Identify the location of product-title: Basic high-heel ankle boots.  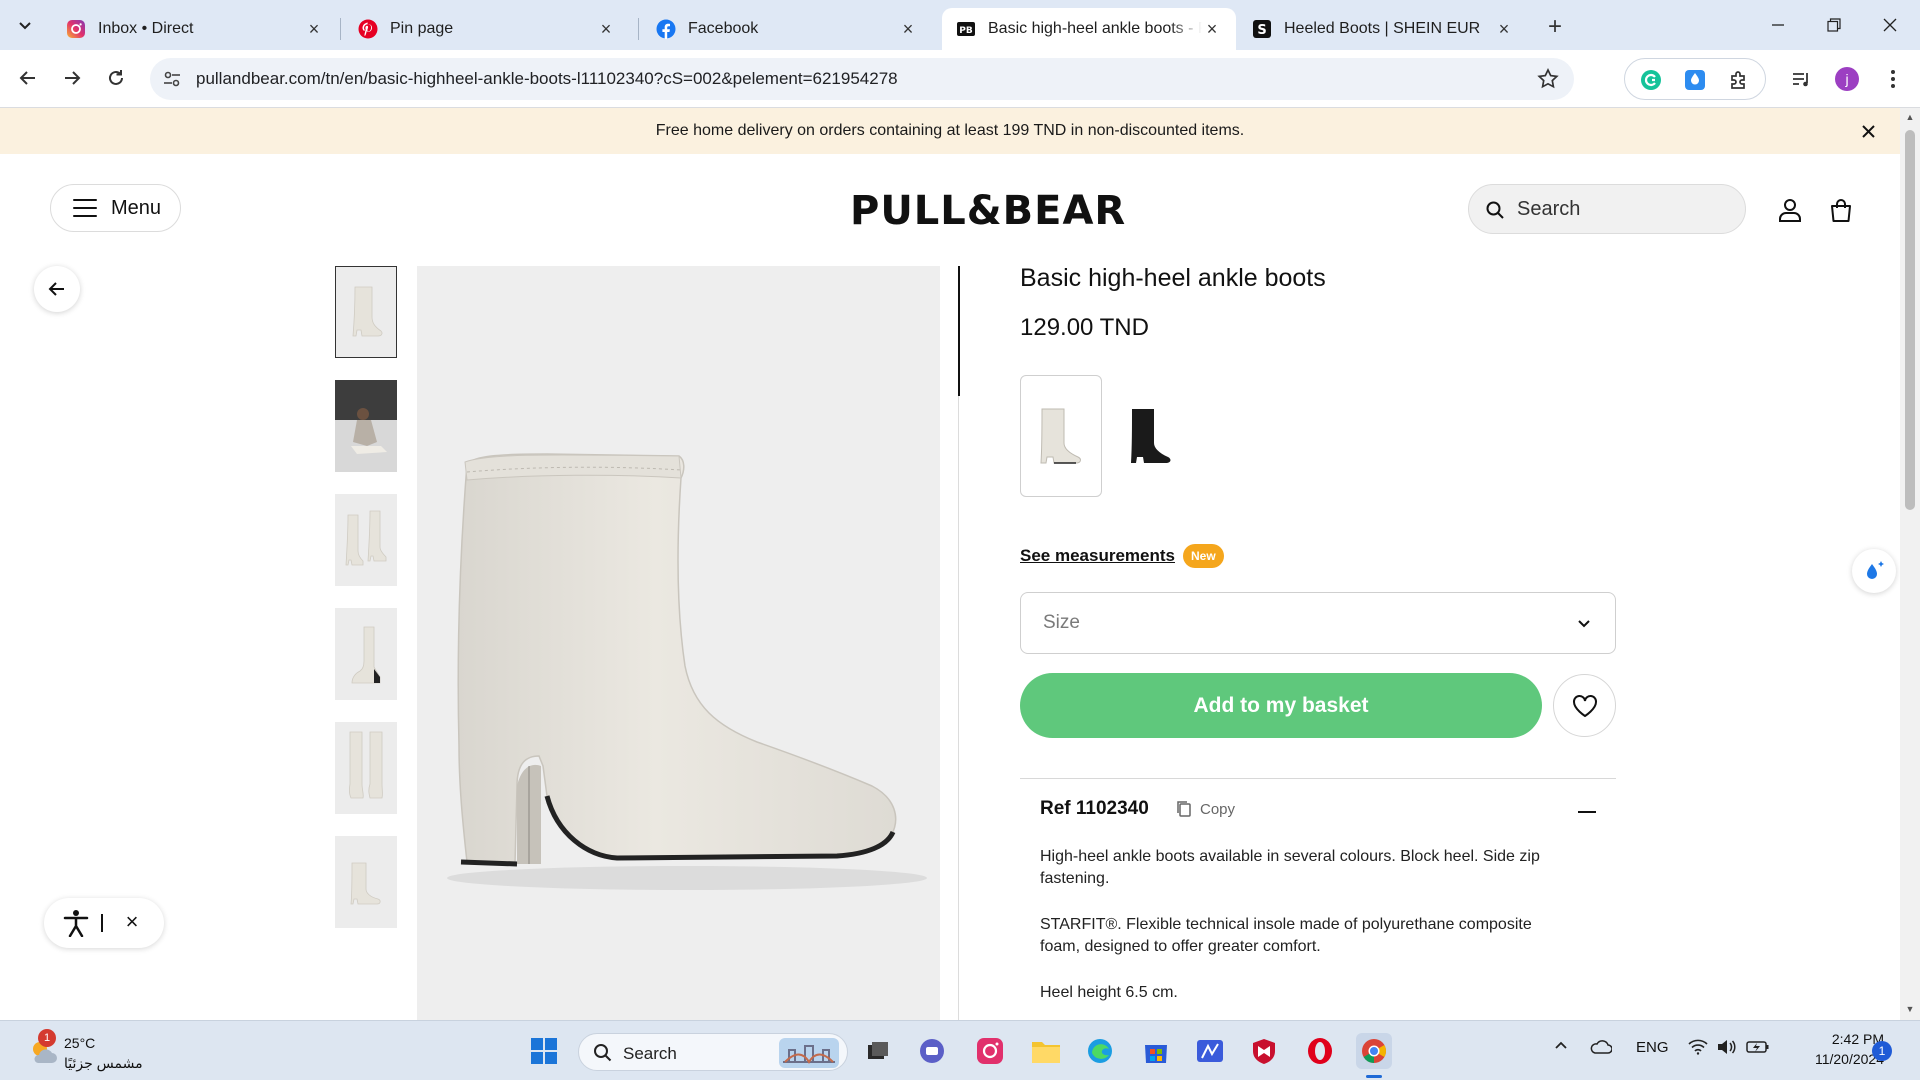
(1173, 278).